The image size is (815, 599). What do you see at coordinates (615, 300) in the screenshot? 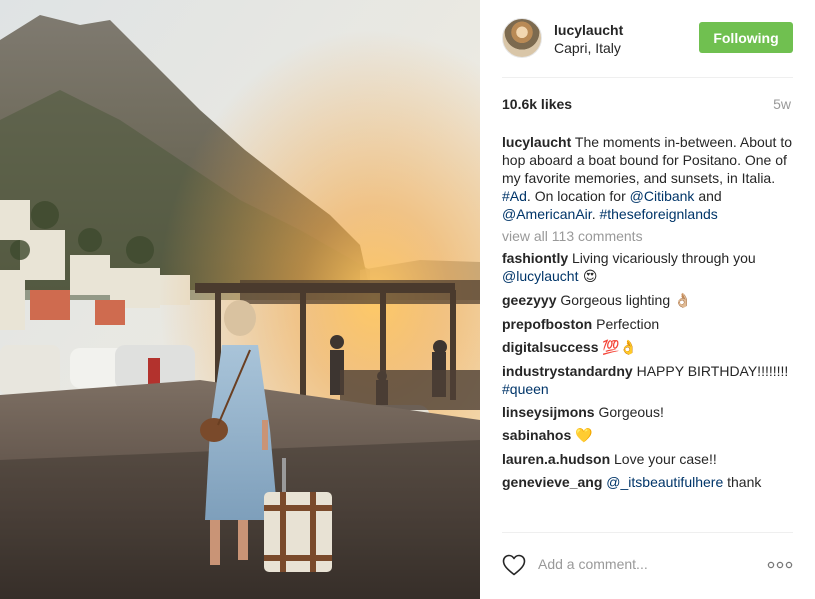
I see `comment-text: Gorgeous lighting` at bounding box center [615, 300].